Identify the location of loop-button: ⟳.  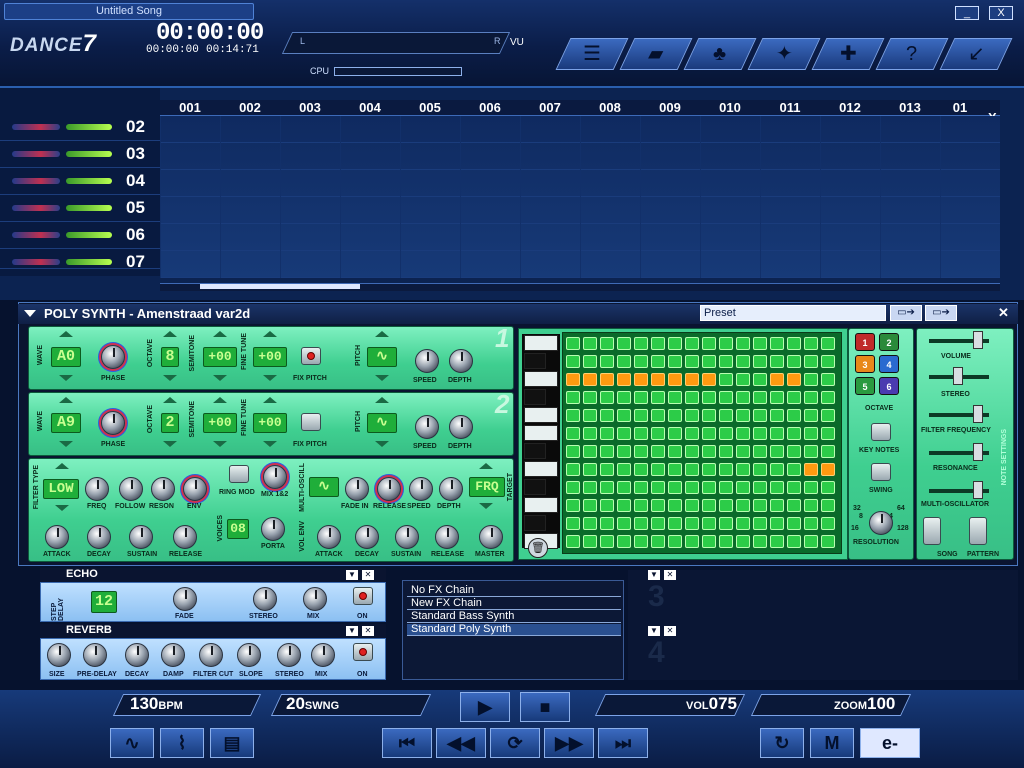
(515, 743).